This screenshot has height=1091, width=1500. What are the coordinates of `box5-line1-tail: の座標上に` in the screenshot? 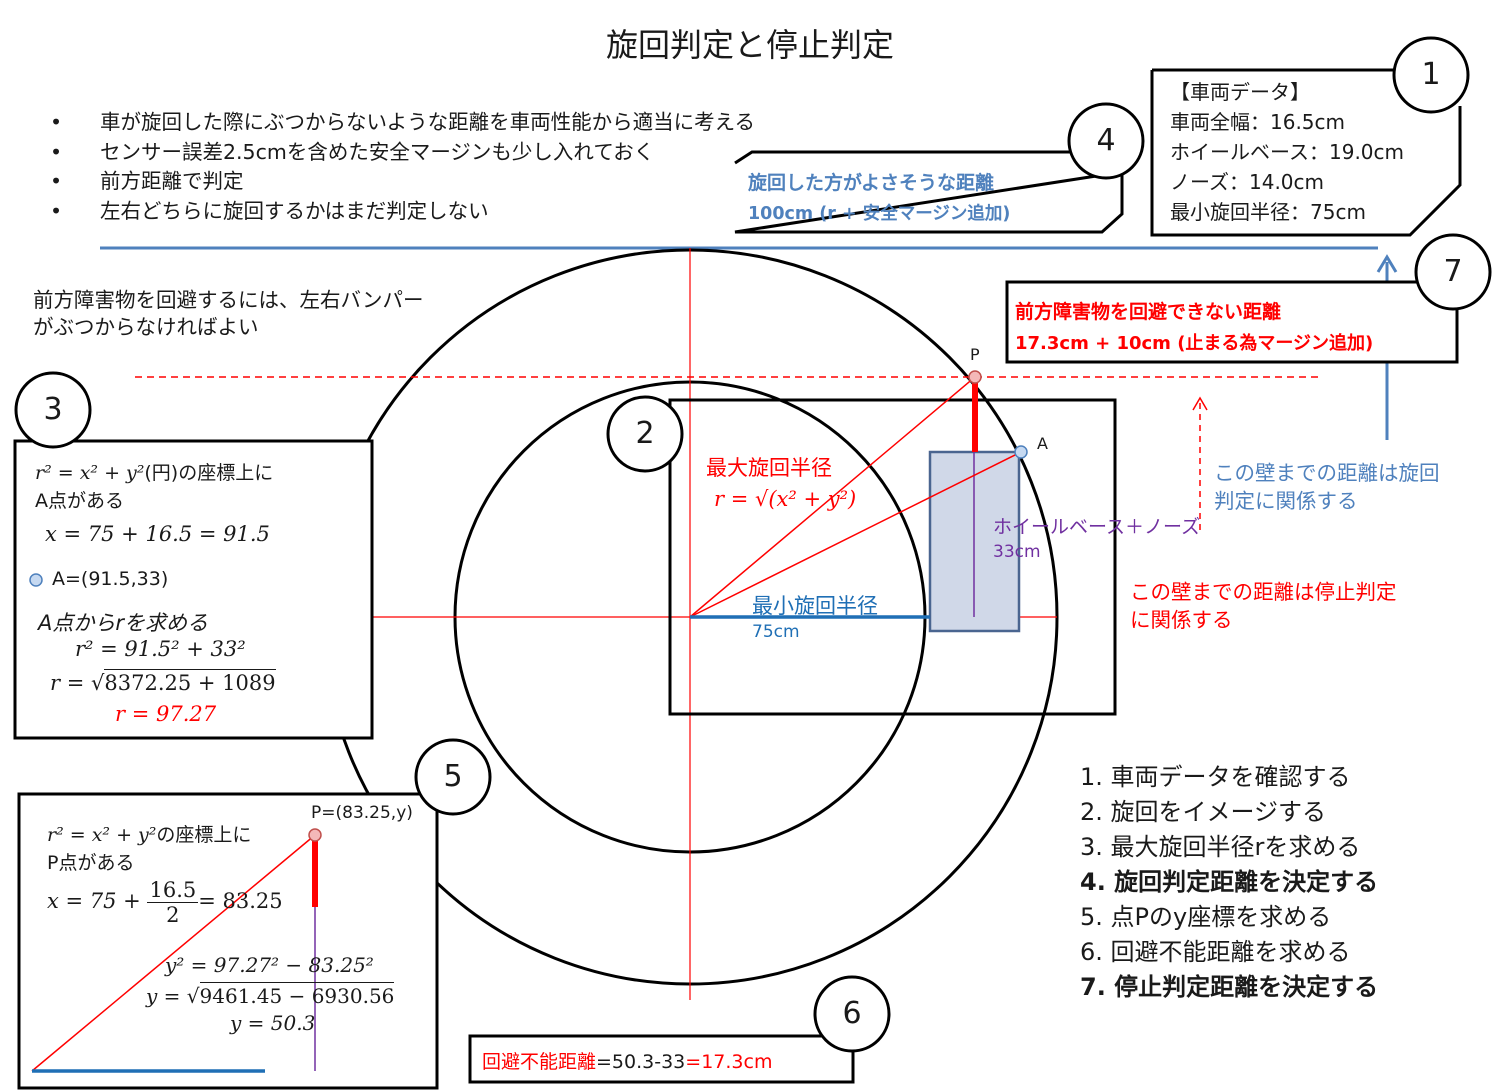 It's located at (204, 835).